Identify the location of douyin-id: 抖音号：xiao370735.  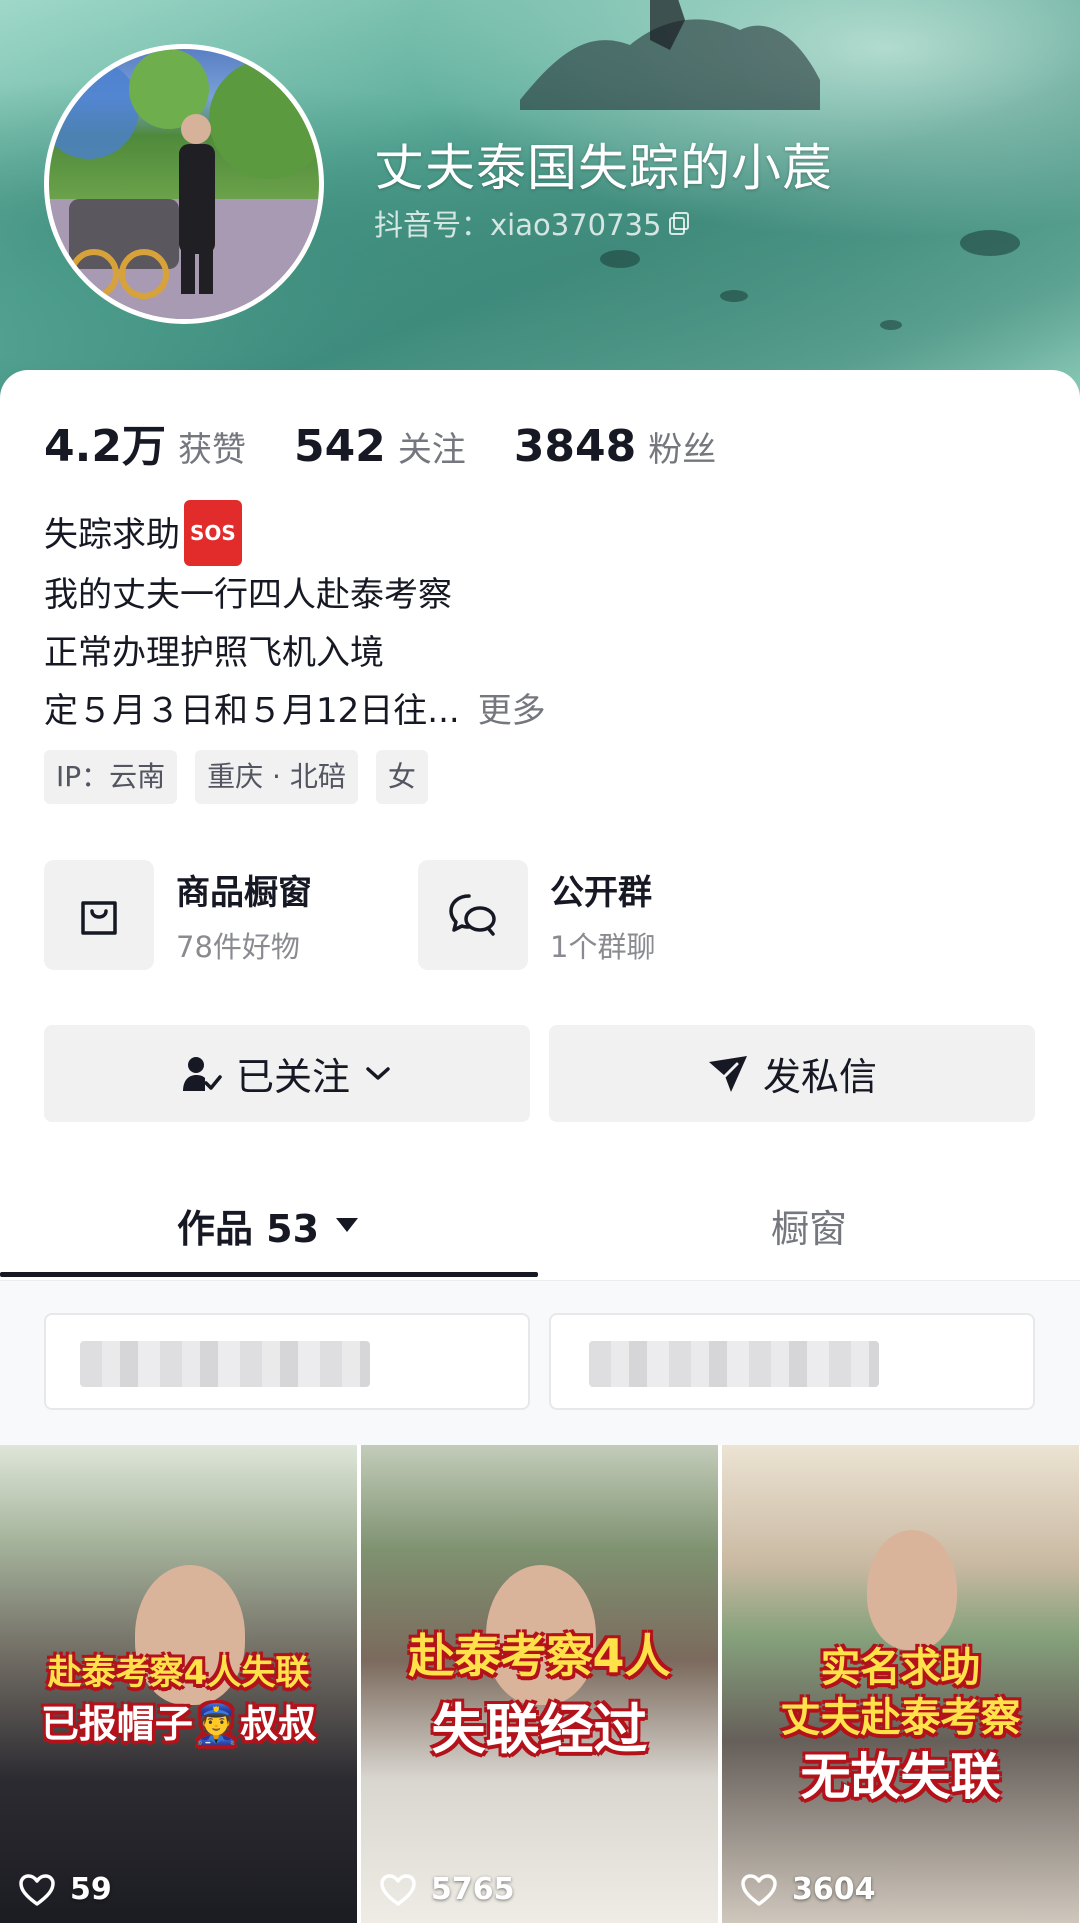
(533, 223).